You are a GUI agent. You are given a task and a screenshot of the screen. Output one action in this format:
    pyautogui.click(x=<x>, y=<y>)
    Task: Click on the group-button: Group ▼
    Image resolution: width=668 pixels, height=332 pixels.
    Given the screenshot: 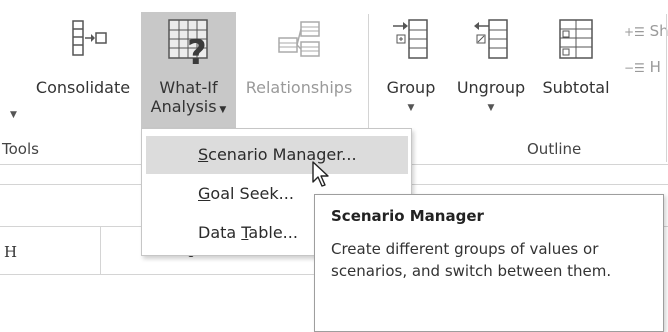 What is the action you would take?
    pyautogui.click(x=411, y=64)
    